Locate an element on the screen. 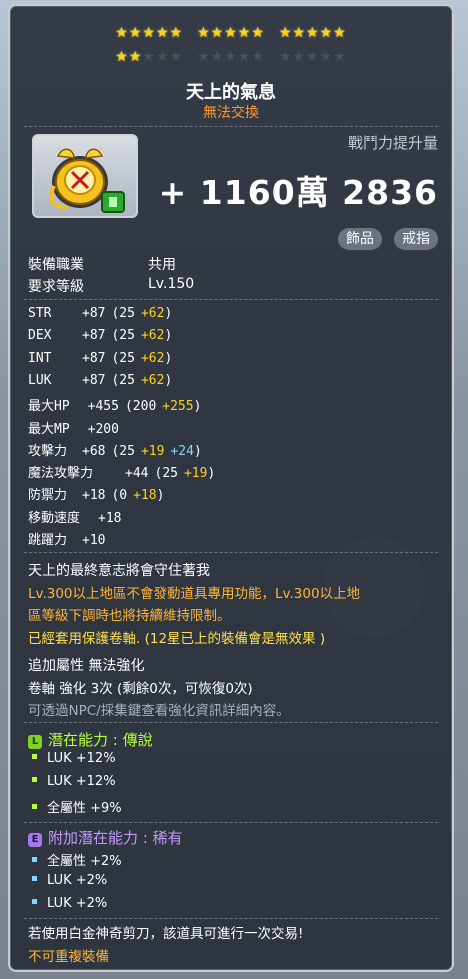 The image size is (468, 979). power-label: 戰鬥力提升量 is located at coordinates (392, 143).